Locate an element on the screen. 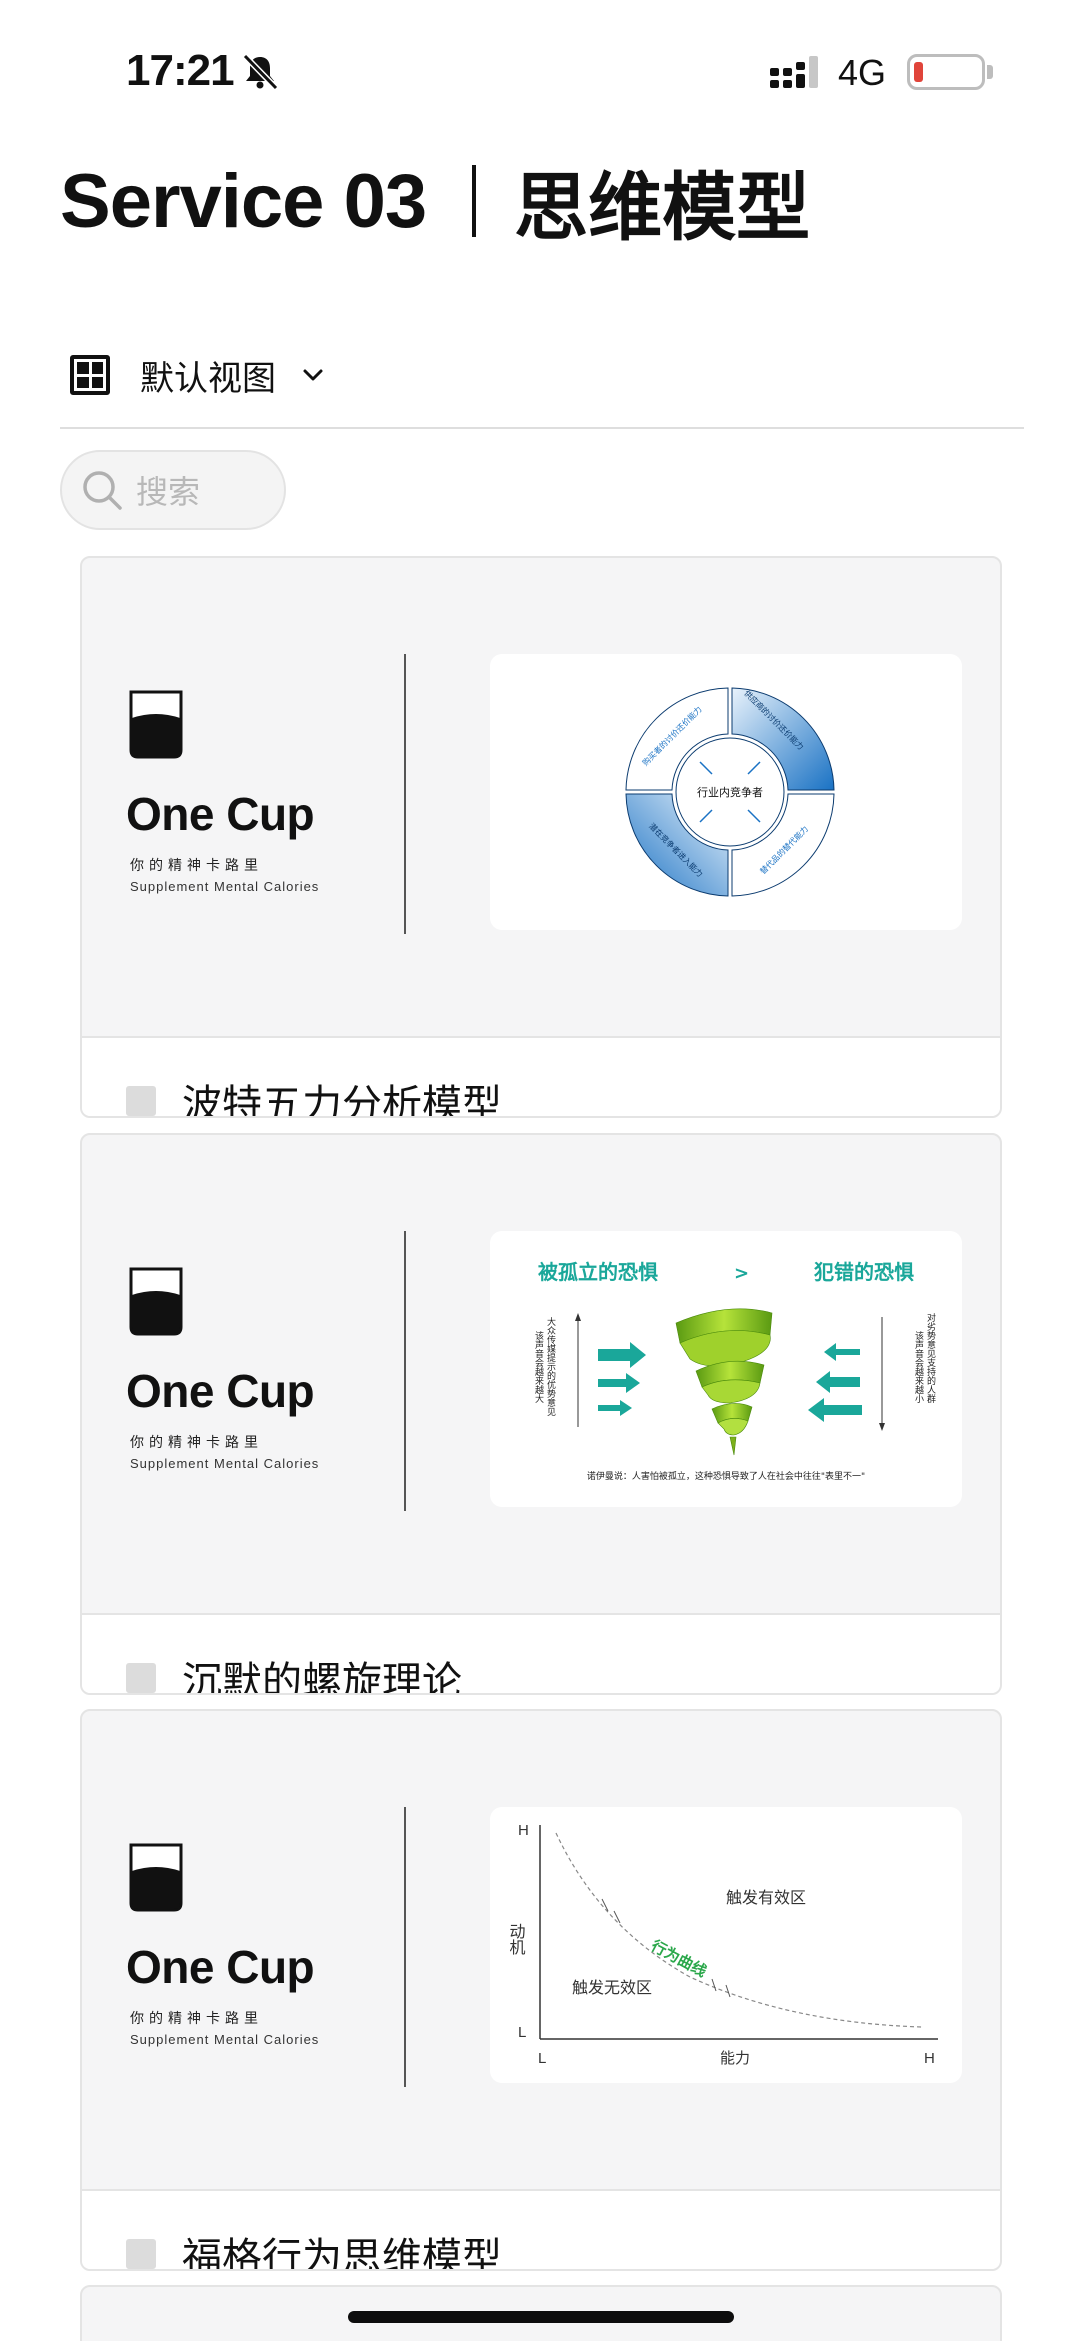  x-high: H is located at coordinates (929, 2058).